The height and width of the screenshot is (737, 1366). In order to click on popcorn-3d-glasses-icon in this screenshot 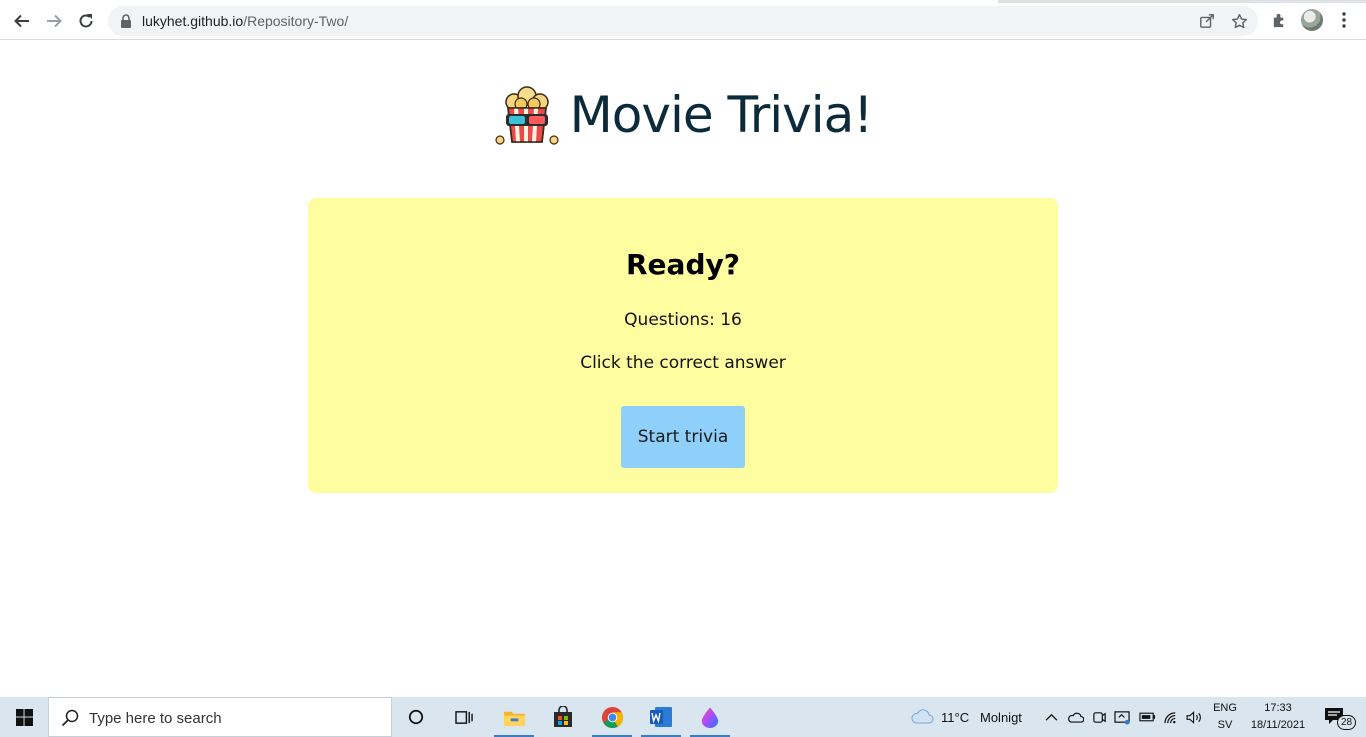, I will do `click(527, 115)`.